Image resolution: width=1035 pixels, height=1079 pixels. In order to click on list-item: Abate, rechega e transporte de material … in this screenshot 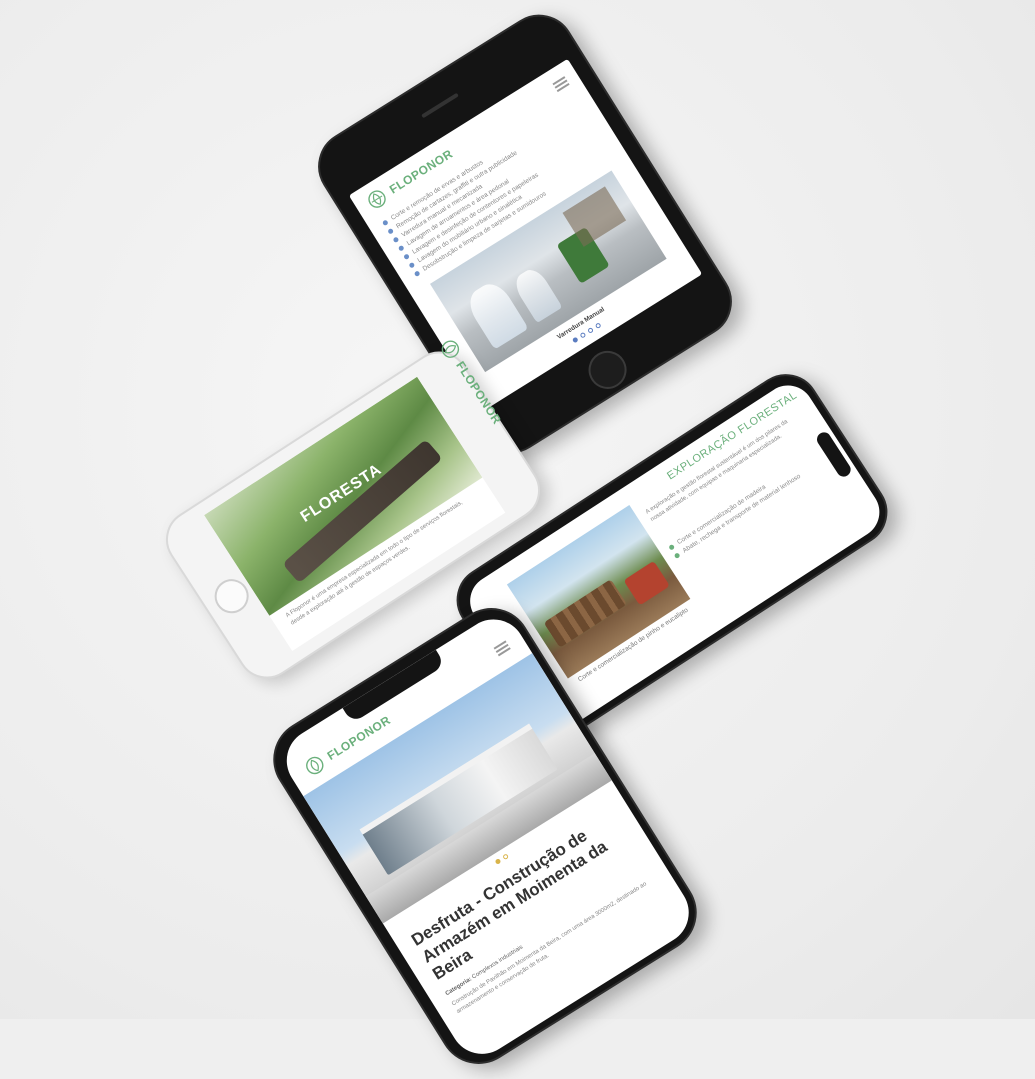, I will do `click(751, 508)`.